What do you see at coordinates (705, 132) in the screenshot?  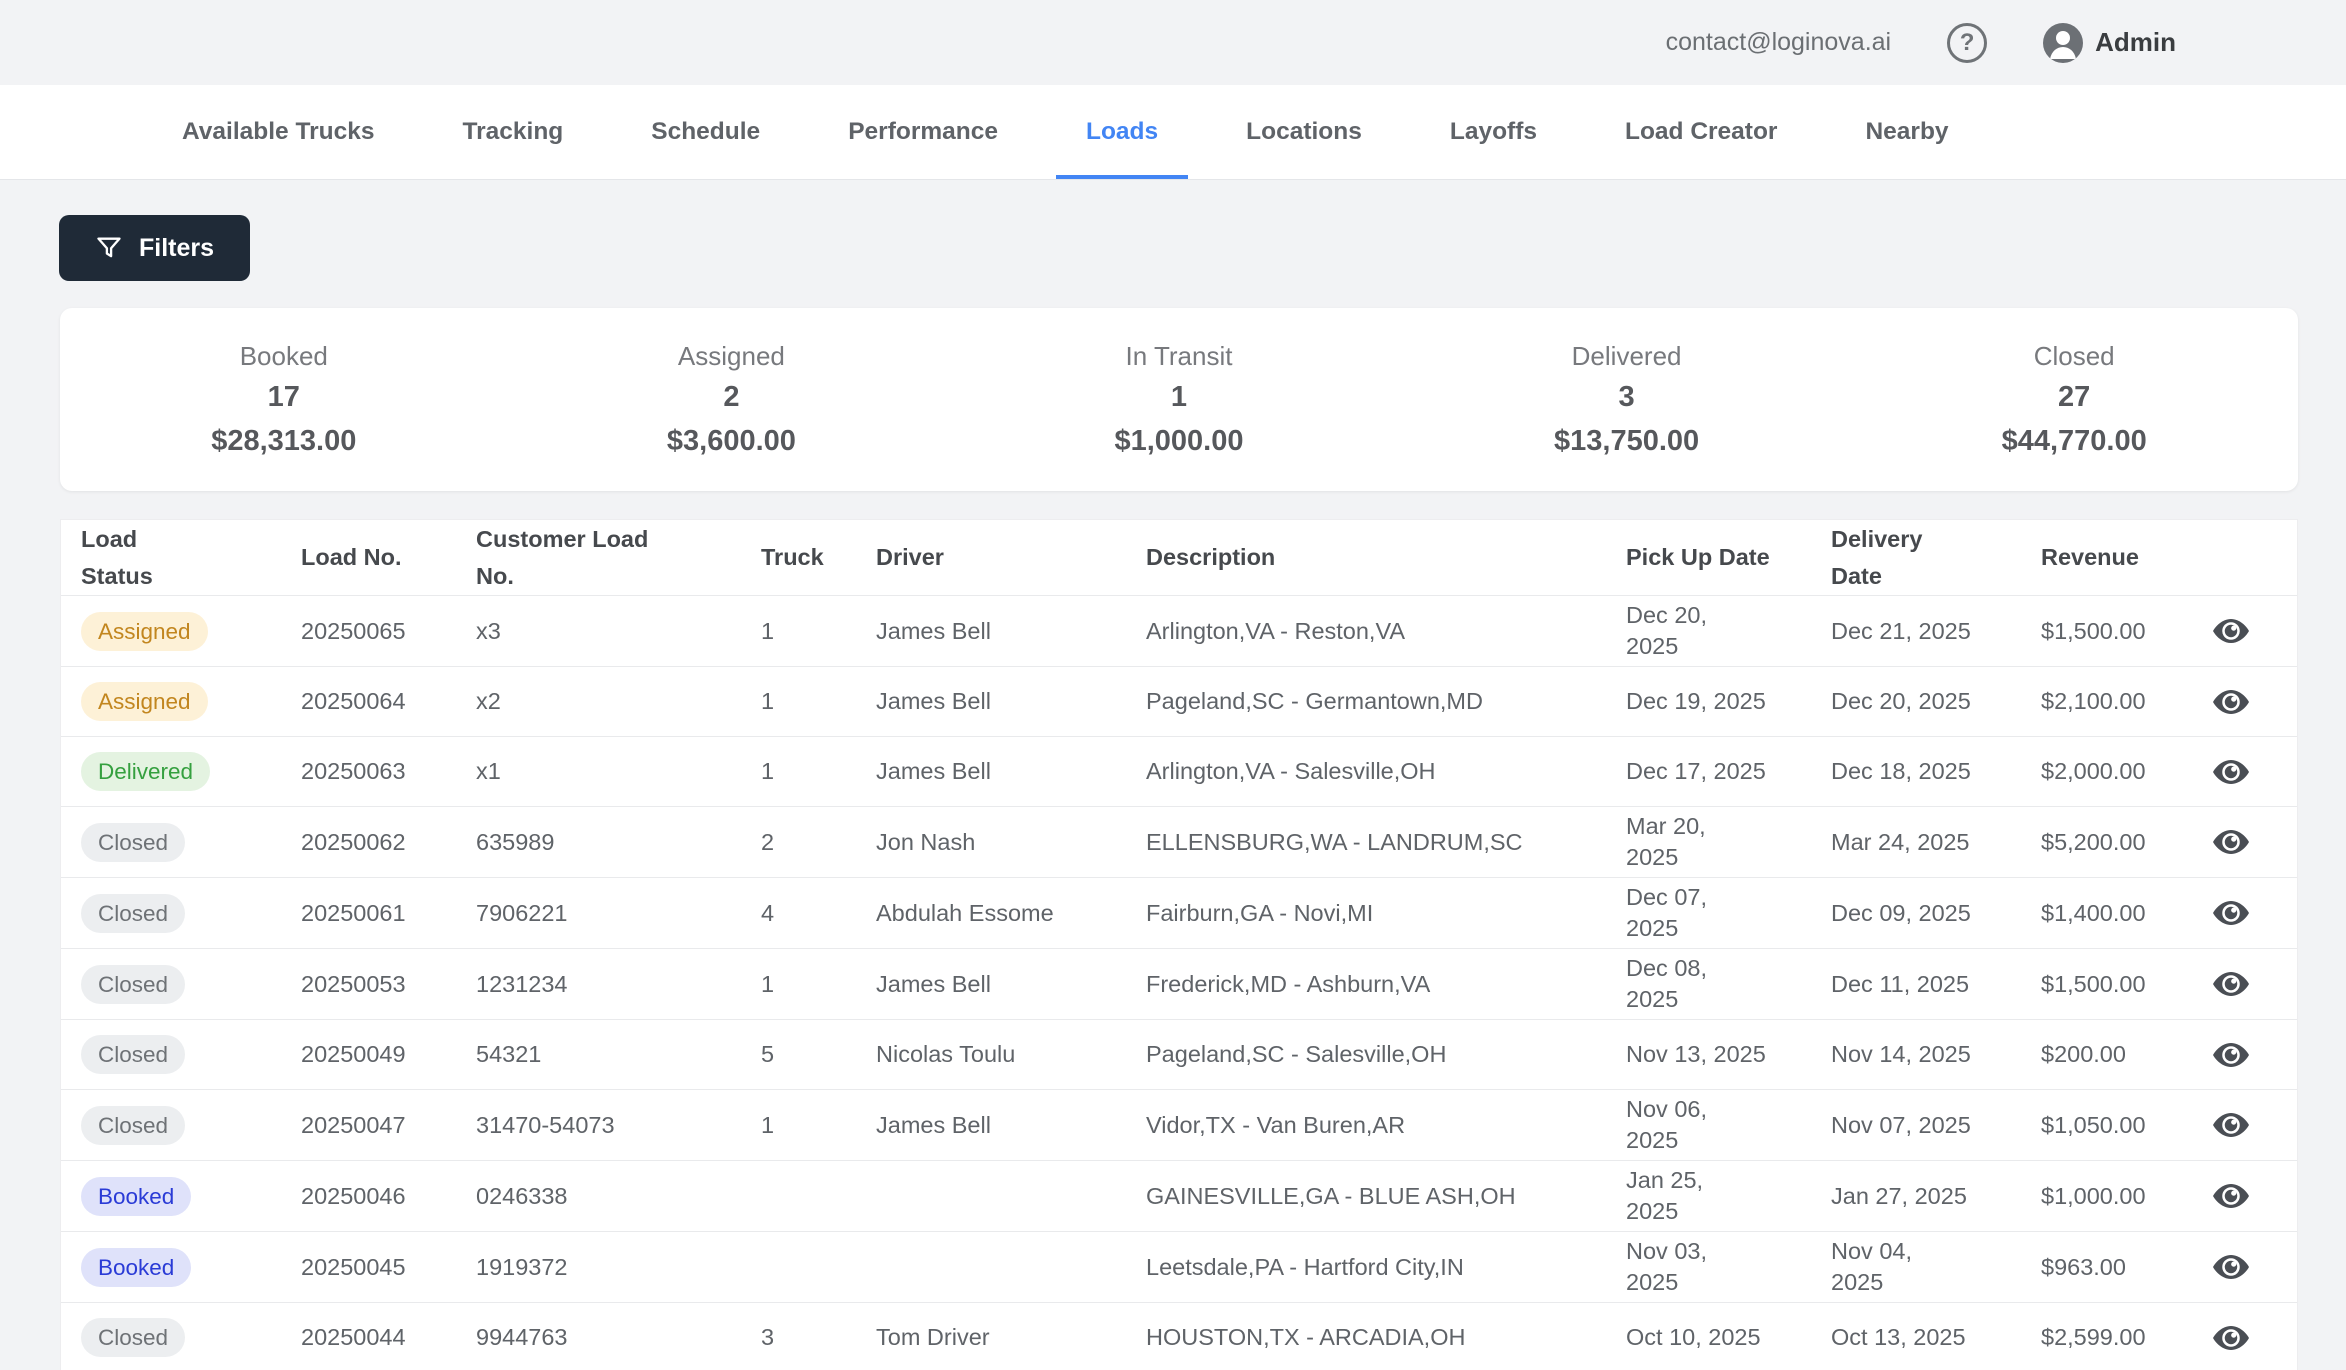 I see `tab-schedule: Schedule` at bounding box center [705, 132].